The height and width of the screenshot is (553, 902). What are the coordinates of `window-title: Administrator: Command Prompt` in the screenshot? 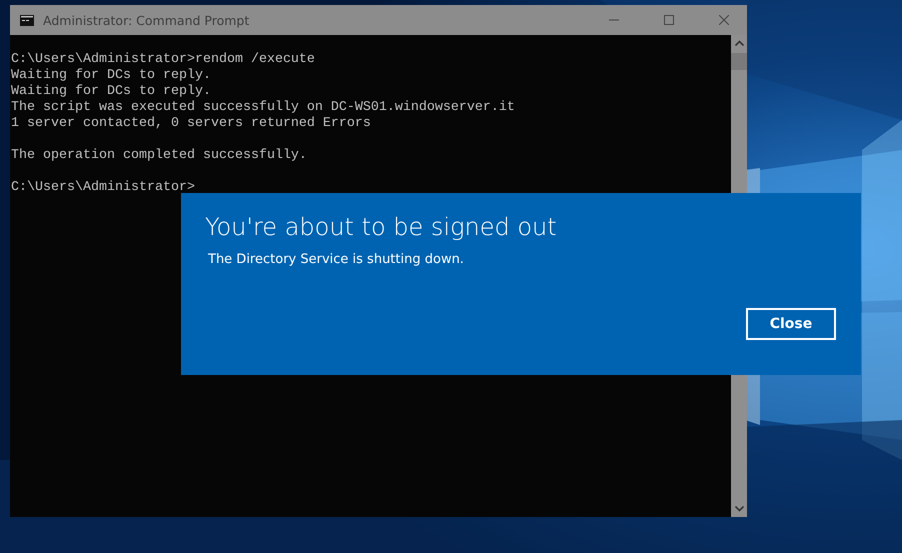 It's located at (146, 20).